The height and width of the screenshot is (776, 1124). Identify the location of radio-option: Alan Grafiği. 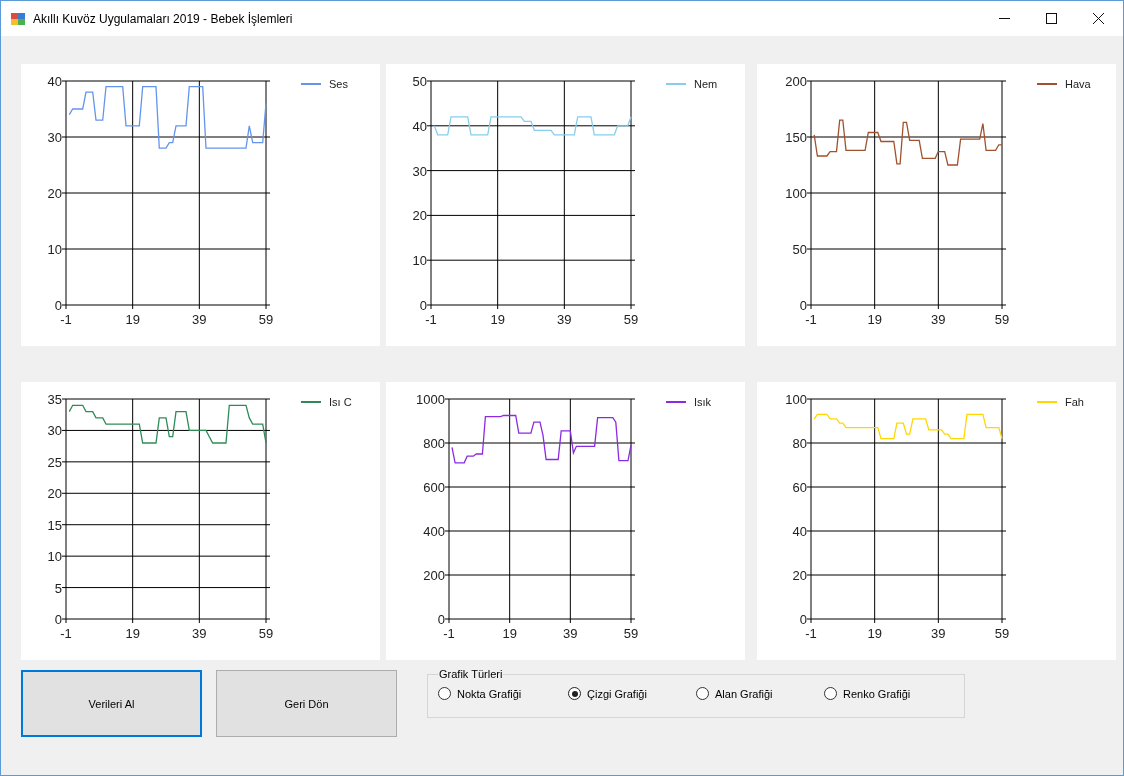
(760, 693).